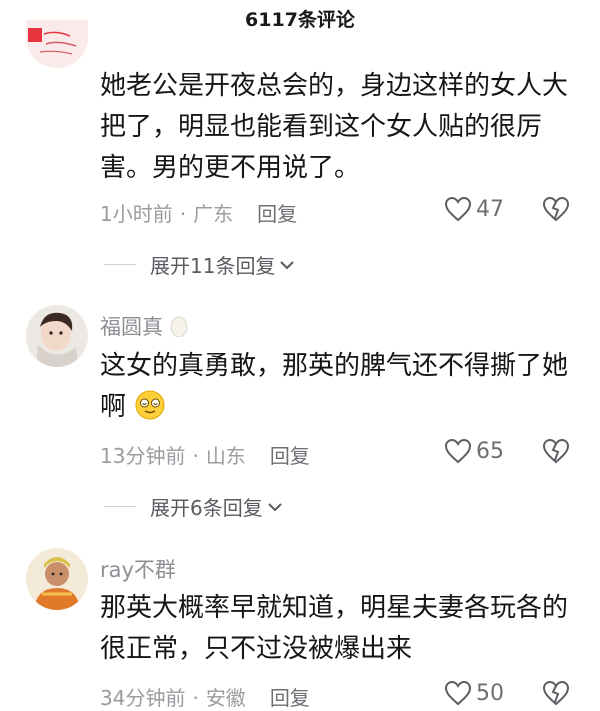  What do you see at coordinates (131, 327) in the screenshot?
I see `username-text: 福圆真` at bounding box center [131, 327].